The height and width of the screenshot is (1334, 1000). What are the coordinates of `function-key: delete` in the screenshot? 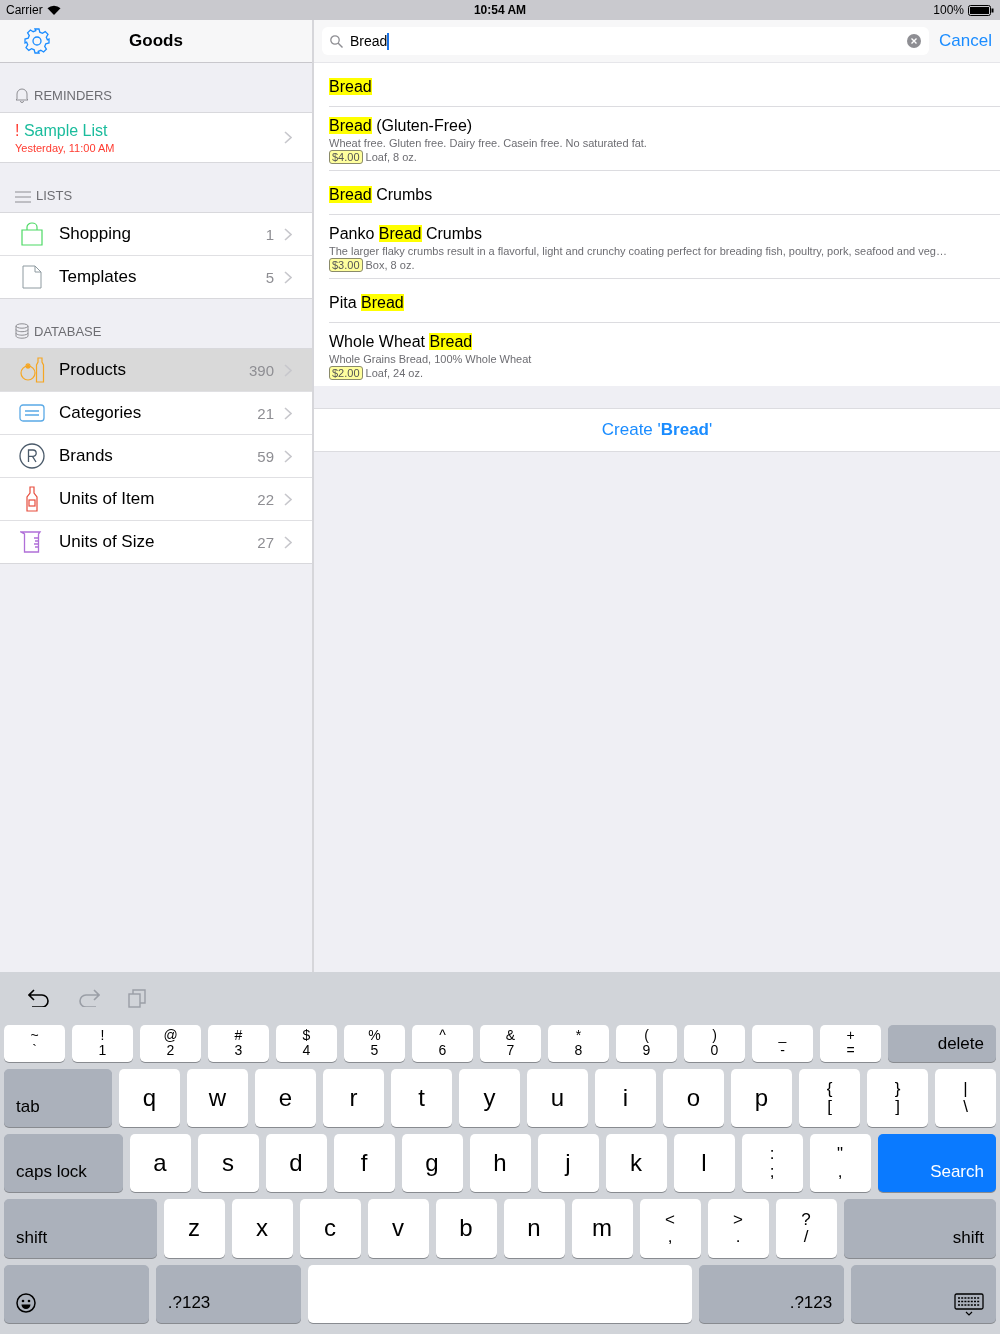 It's located at (942, 1043).